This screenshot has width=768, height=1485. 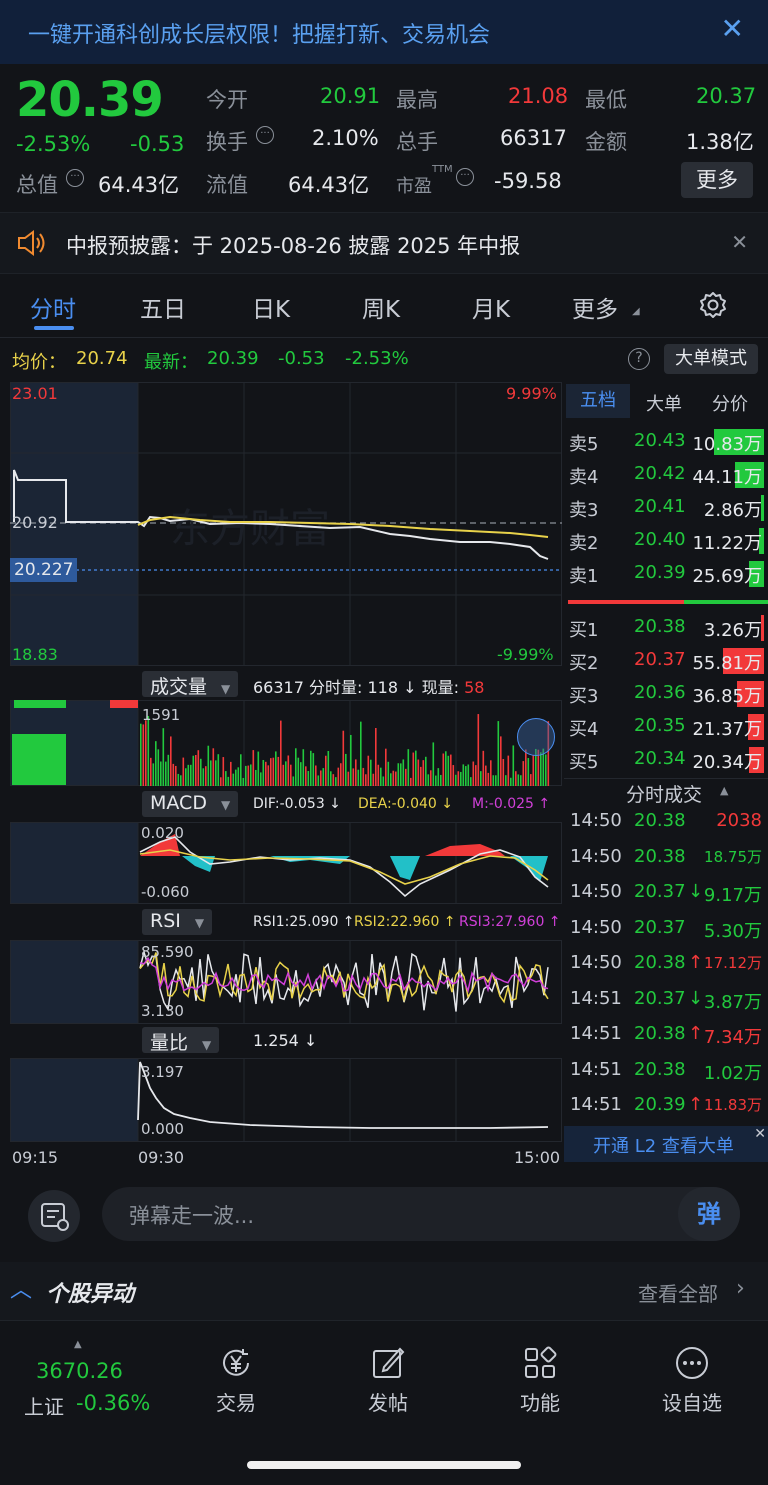 I want to click on ask-level-row: 卖5 20.43 10.83万, so click(x=666, y=442).